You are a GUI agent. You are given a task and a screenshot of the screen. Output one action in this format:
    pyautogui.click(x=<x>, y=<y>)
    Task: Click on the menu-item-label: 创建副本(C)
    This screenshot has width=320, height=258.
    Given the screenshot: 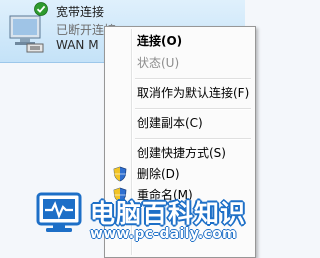 What is the action you would take?
    pyautogui.click(x=170, y=123)
    